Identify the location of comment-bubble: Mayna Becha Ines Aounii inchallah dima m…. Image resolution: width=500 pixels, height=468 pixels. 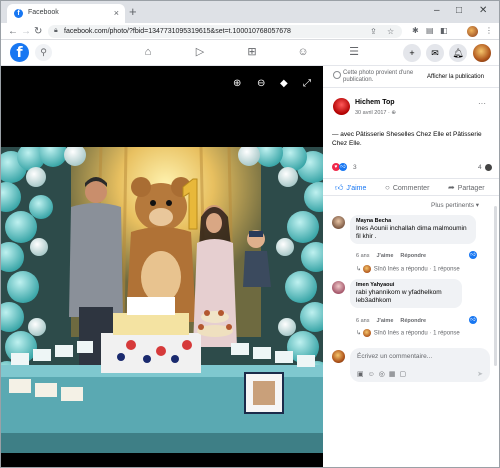
(413, 229).